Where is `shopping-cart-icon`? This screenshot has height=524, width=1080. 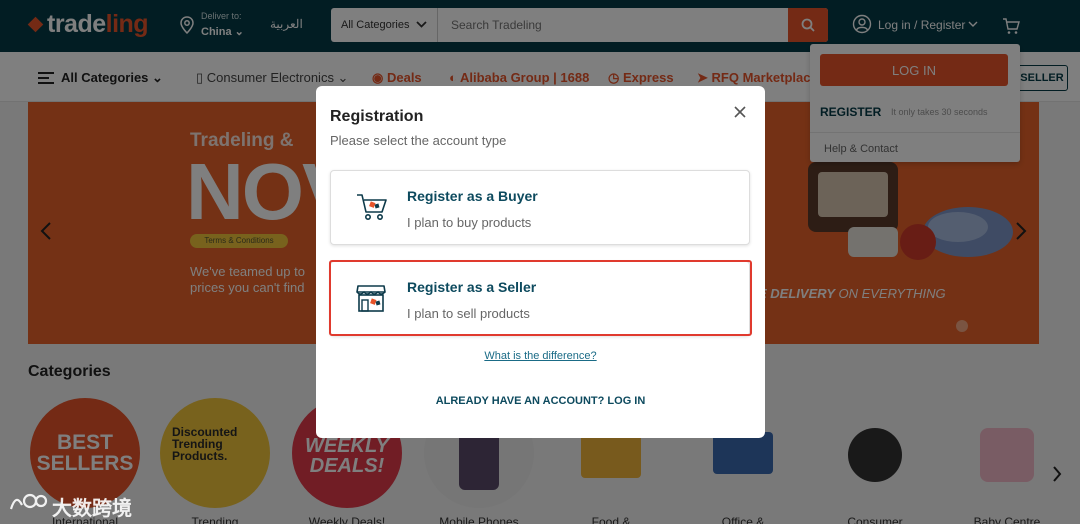
shopping-cart-icon is located at coordinates (372, 207).